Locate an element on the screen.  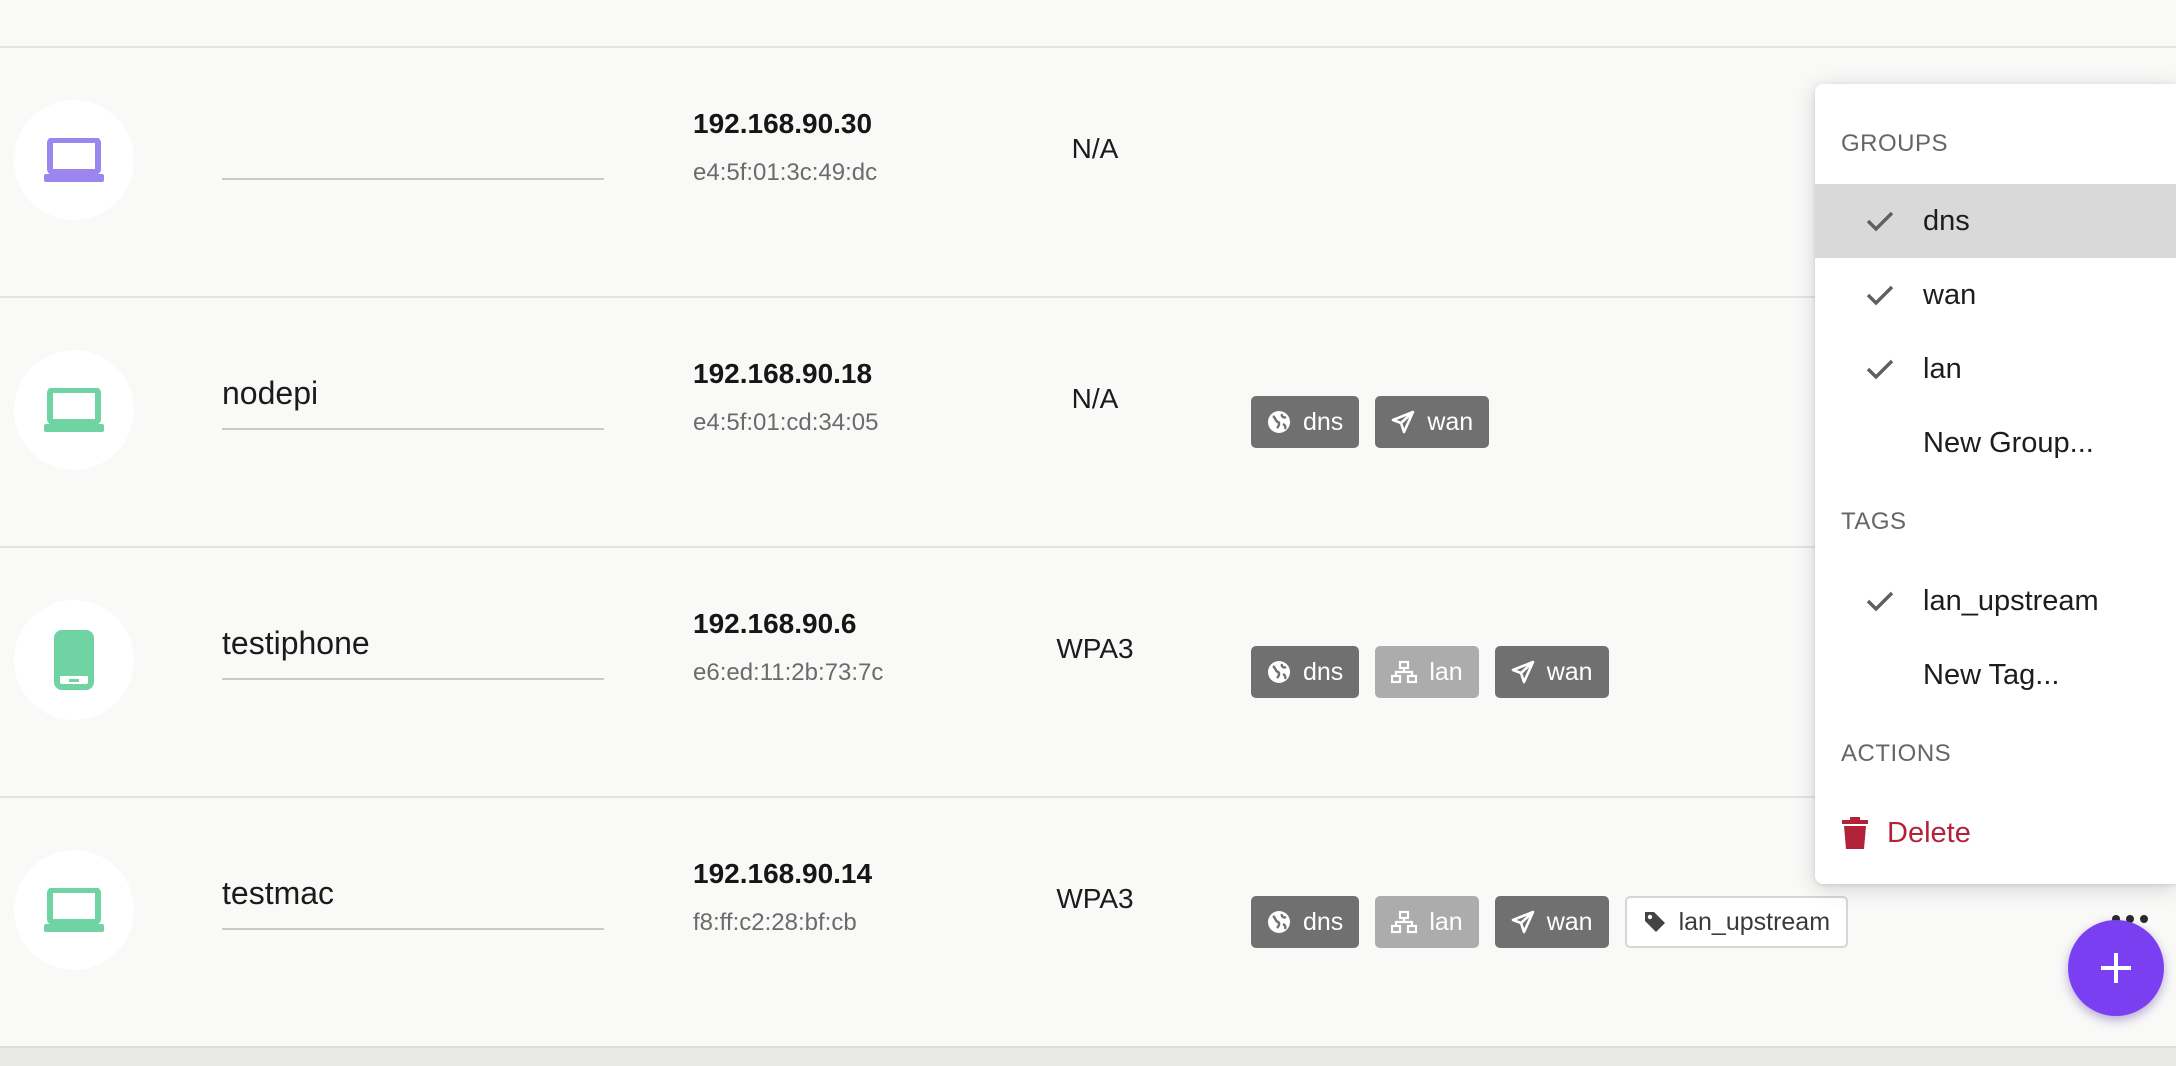
menu-group-wan: wan is located at coordinates (1995, 295).